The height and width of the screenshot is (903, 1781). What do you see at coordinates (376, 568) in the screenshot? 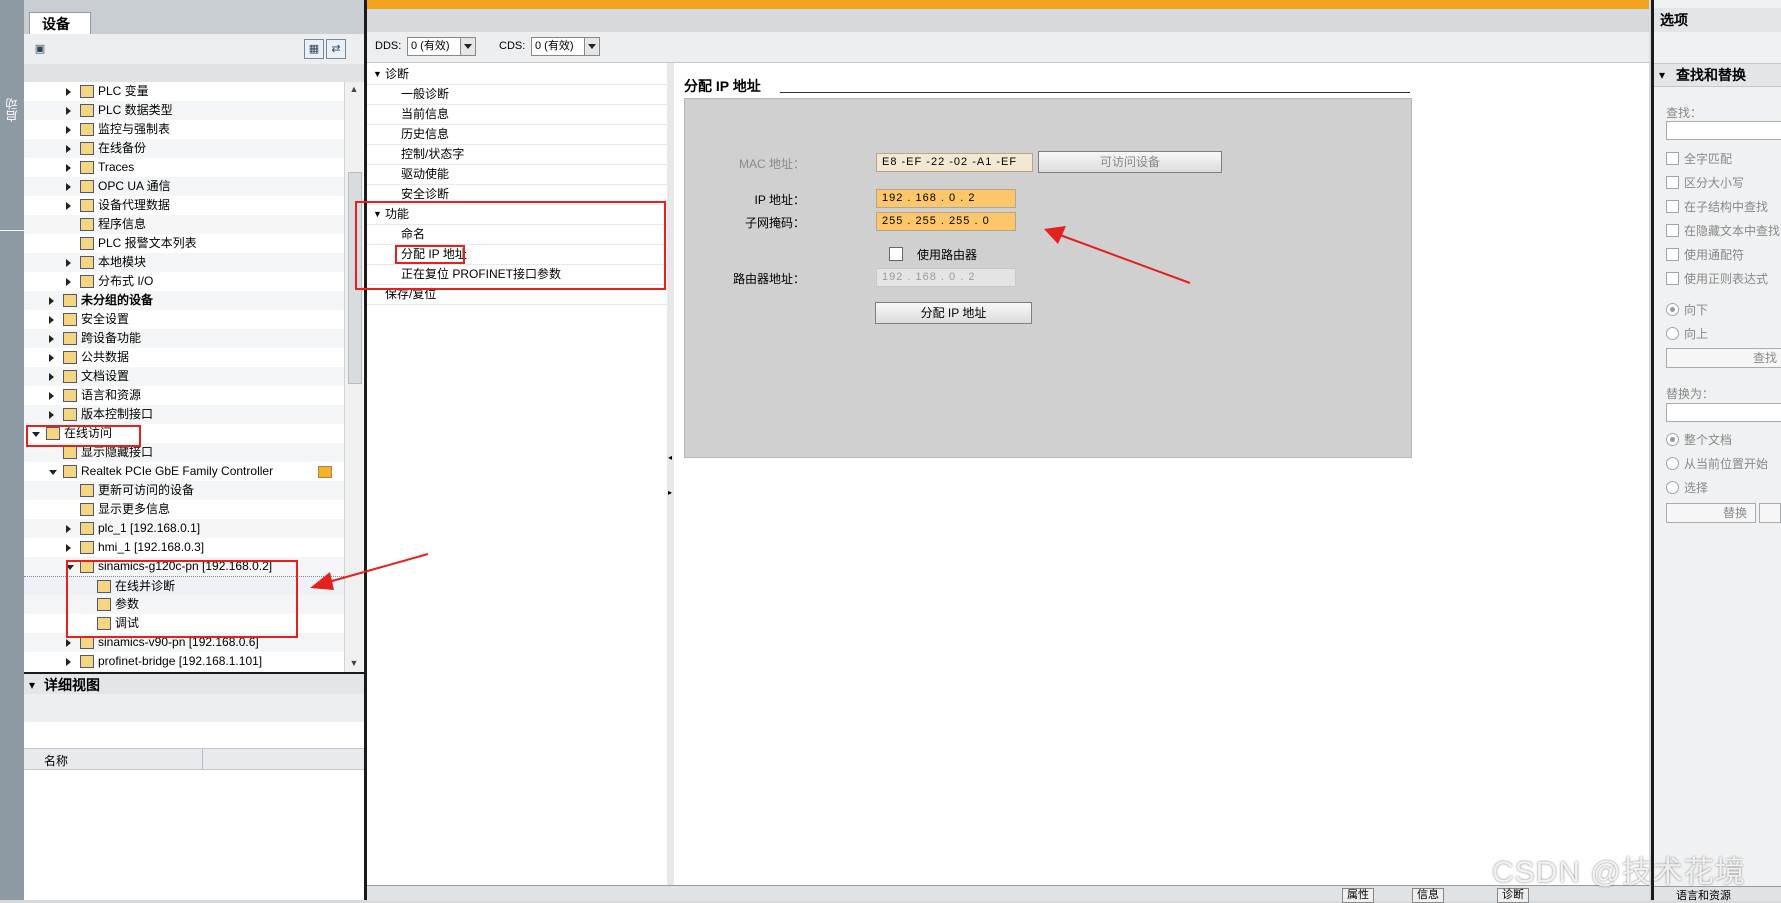
I see `annotation-arrow-tree` at bounding box center [376, 568].